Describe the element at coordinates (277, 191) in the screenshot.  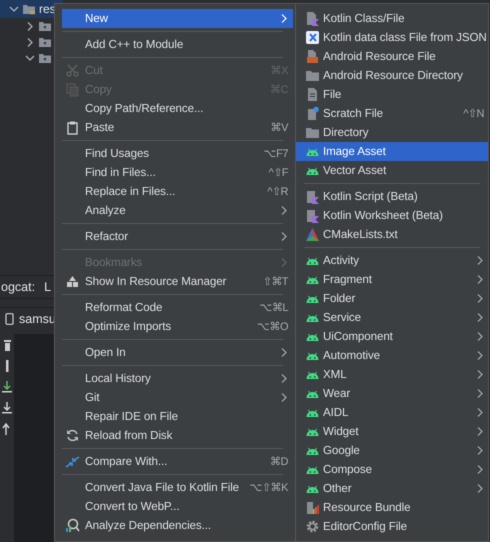
I see `shortcut-label: ^⇧R` at that location.